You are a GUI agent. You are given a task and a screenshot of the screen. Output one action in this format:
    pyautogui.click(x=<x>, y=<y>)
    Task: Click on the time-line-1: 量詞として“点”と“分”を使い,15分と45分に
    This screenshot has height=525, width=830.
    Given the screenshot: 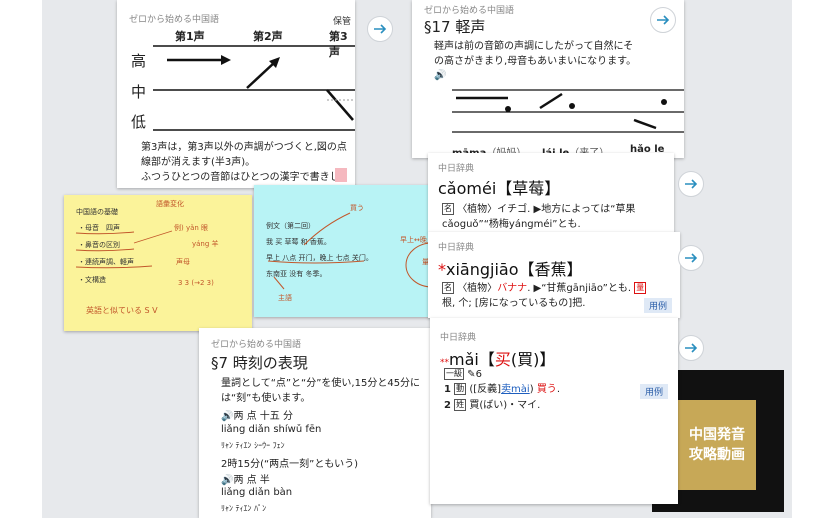 What is the action you would take?
    pyautogui.click(x=321, y=383)
    